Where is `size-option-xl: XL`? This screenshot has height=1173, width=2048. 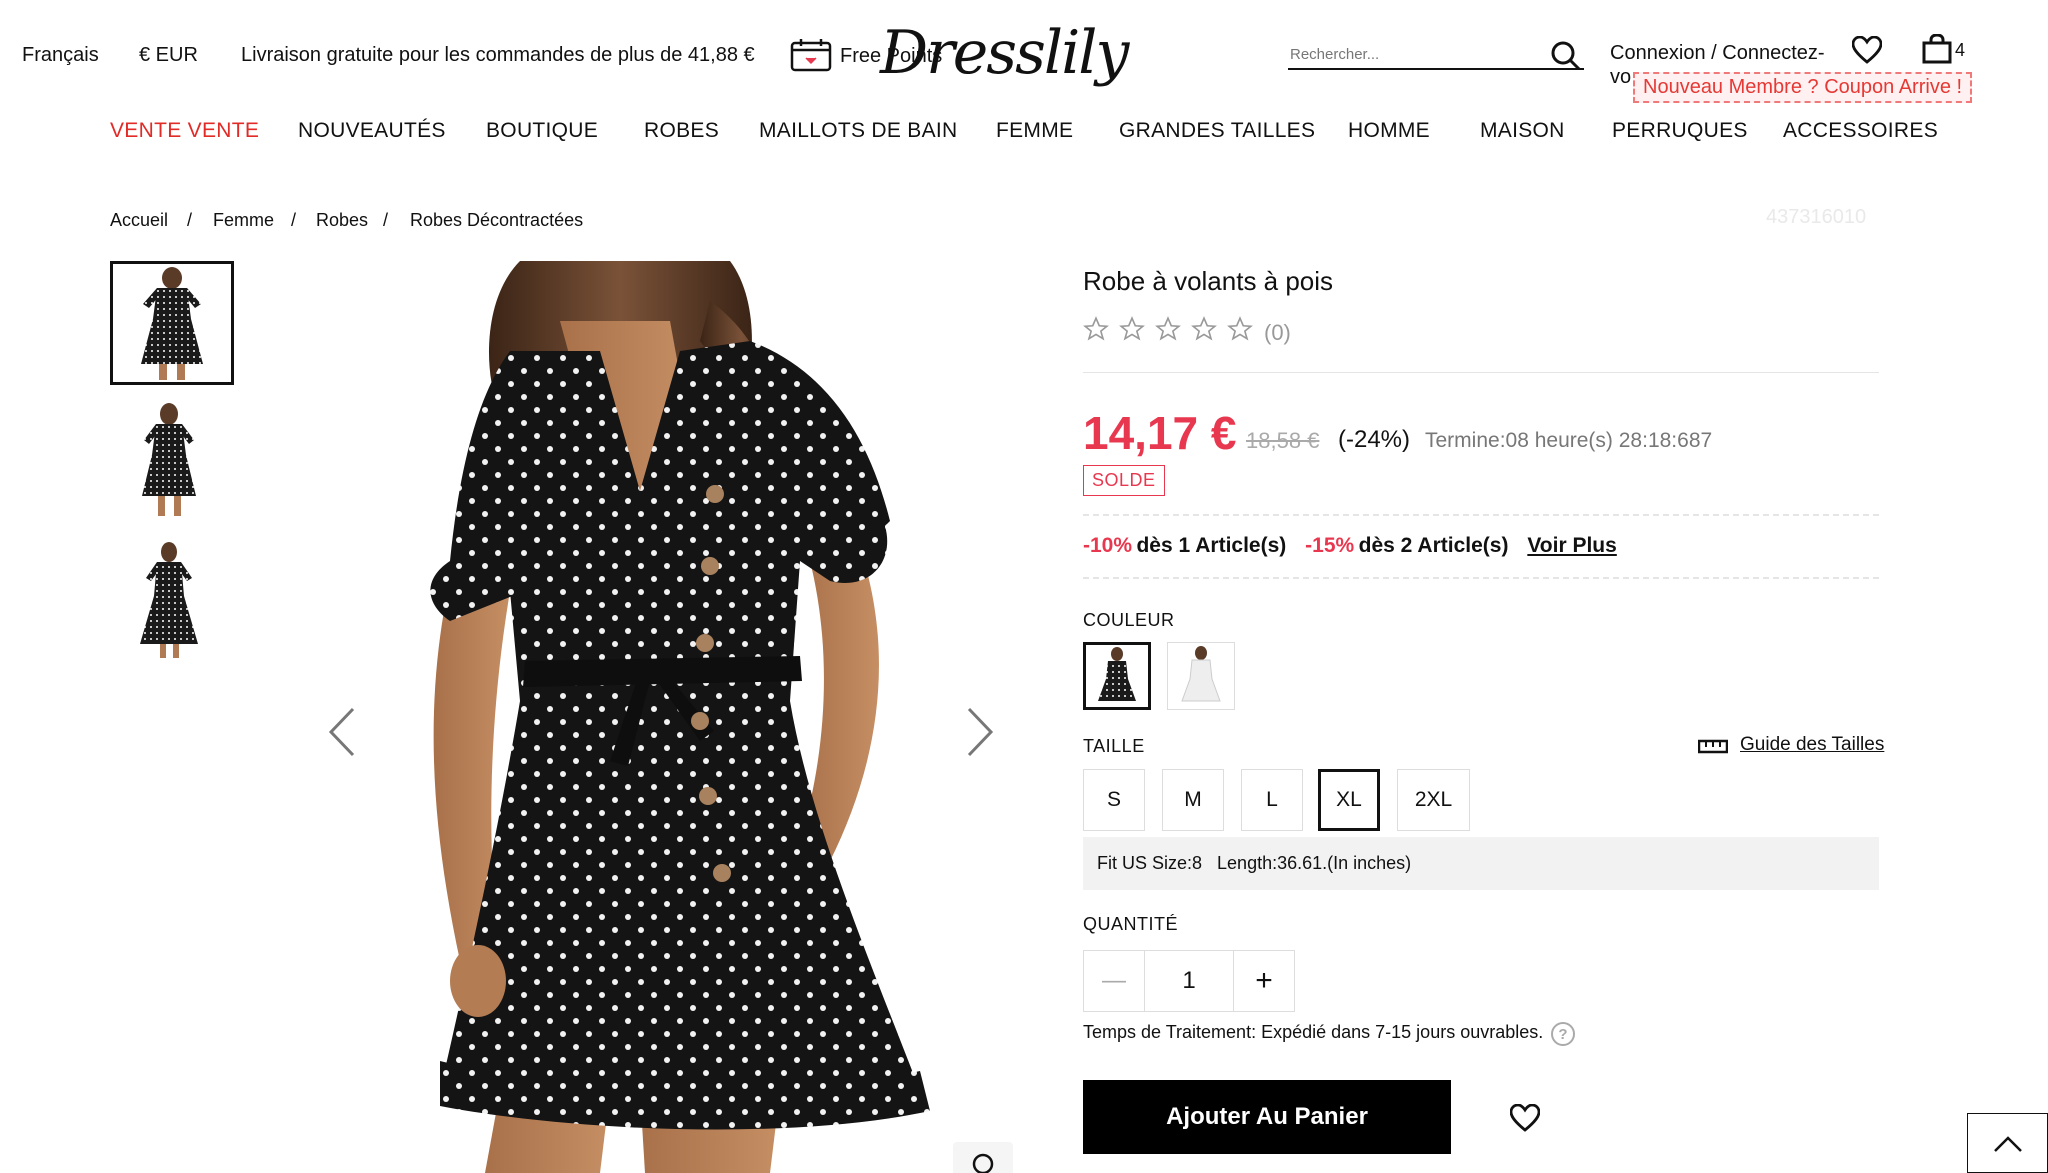
size-option-xl: XL is located at coordinates (1349, 800).